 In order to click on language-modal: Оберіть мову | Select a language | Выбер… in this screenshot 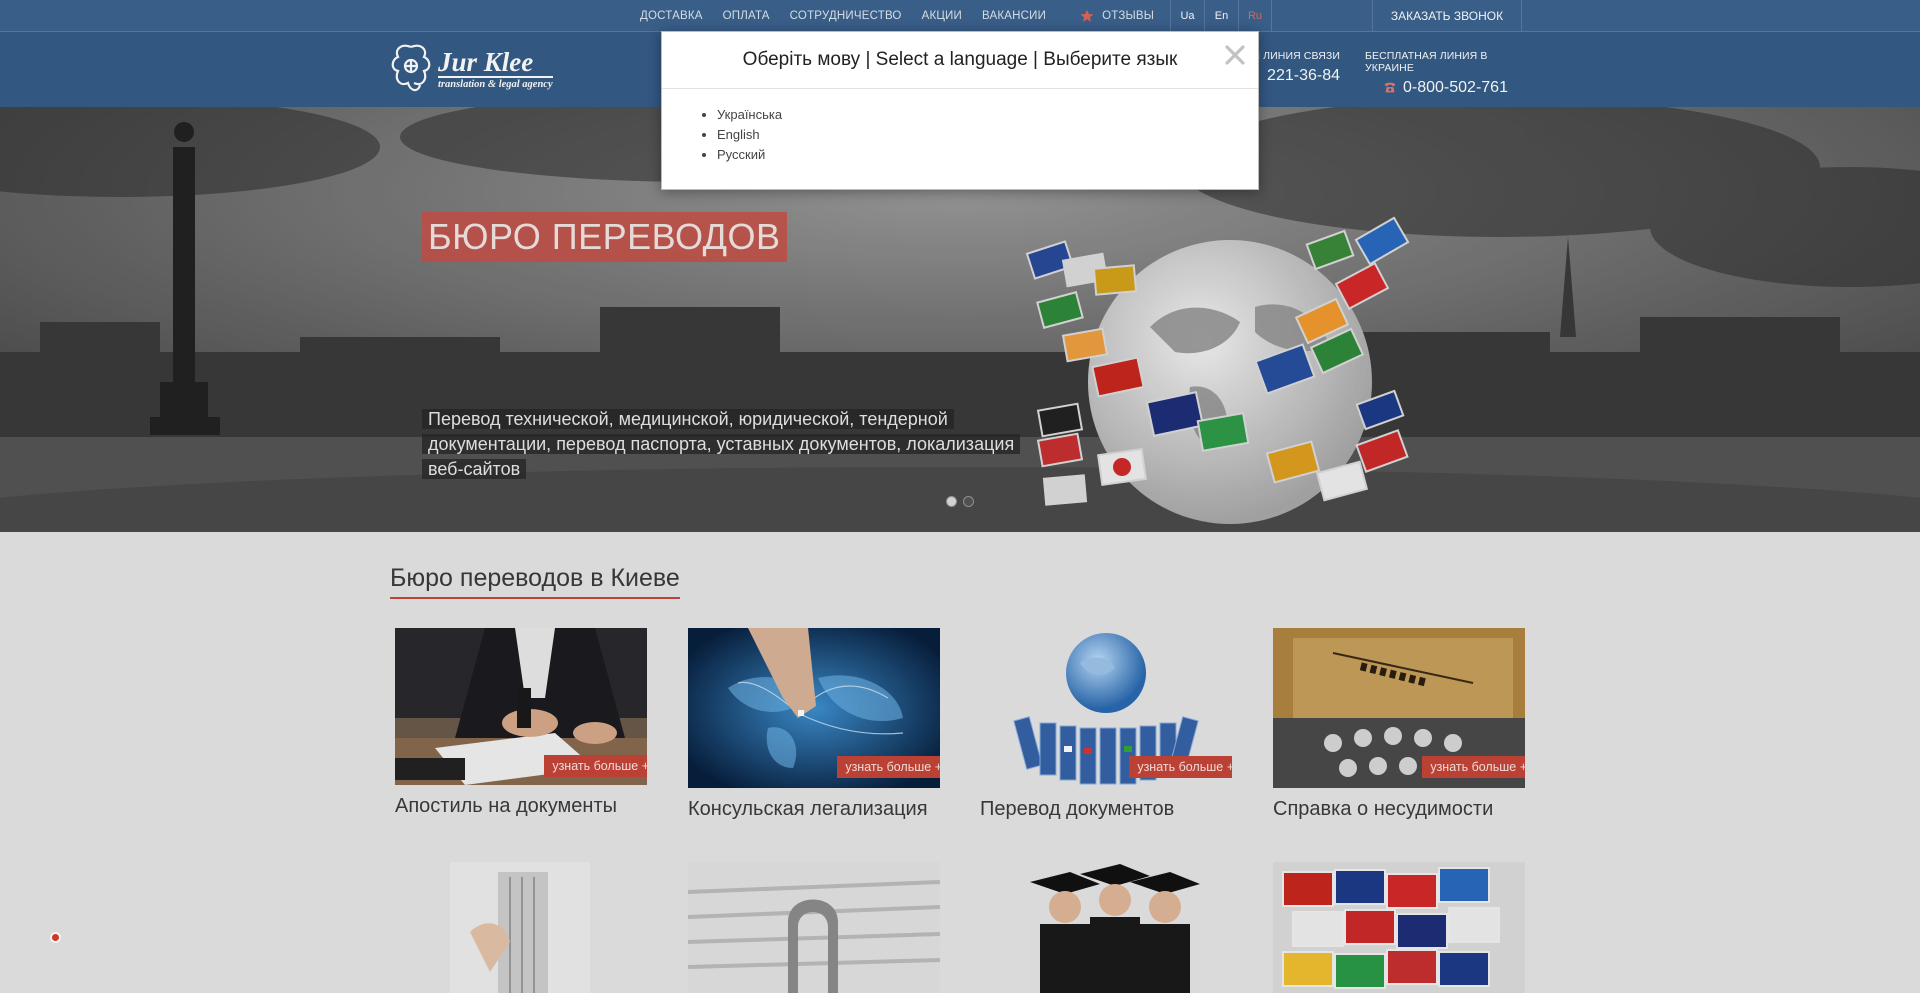, I will do `click(960, 110)`.